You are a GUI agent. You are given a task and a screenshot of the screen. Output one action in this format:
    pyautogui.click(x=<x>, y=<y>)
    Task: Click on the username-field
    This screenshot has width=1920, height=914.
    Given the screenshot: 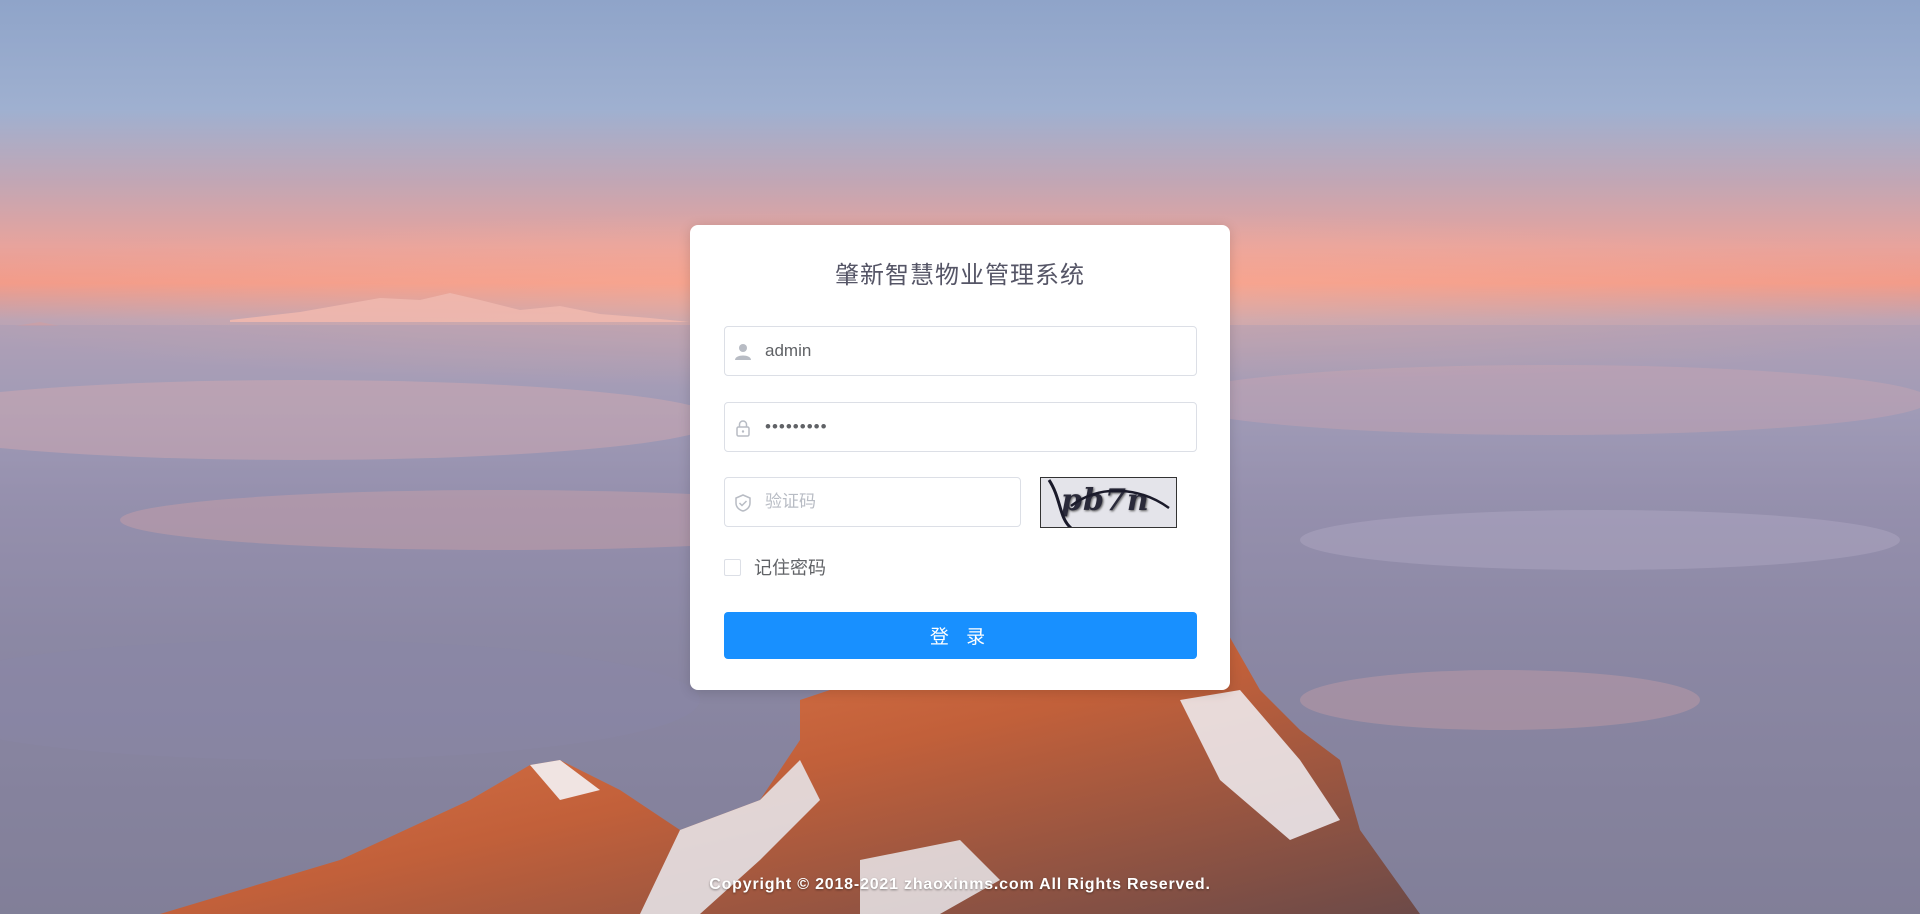 What is the action you would take?
    pyautogui.click(x=960, y=351)
    